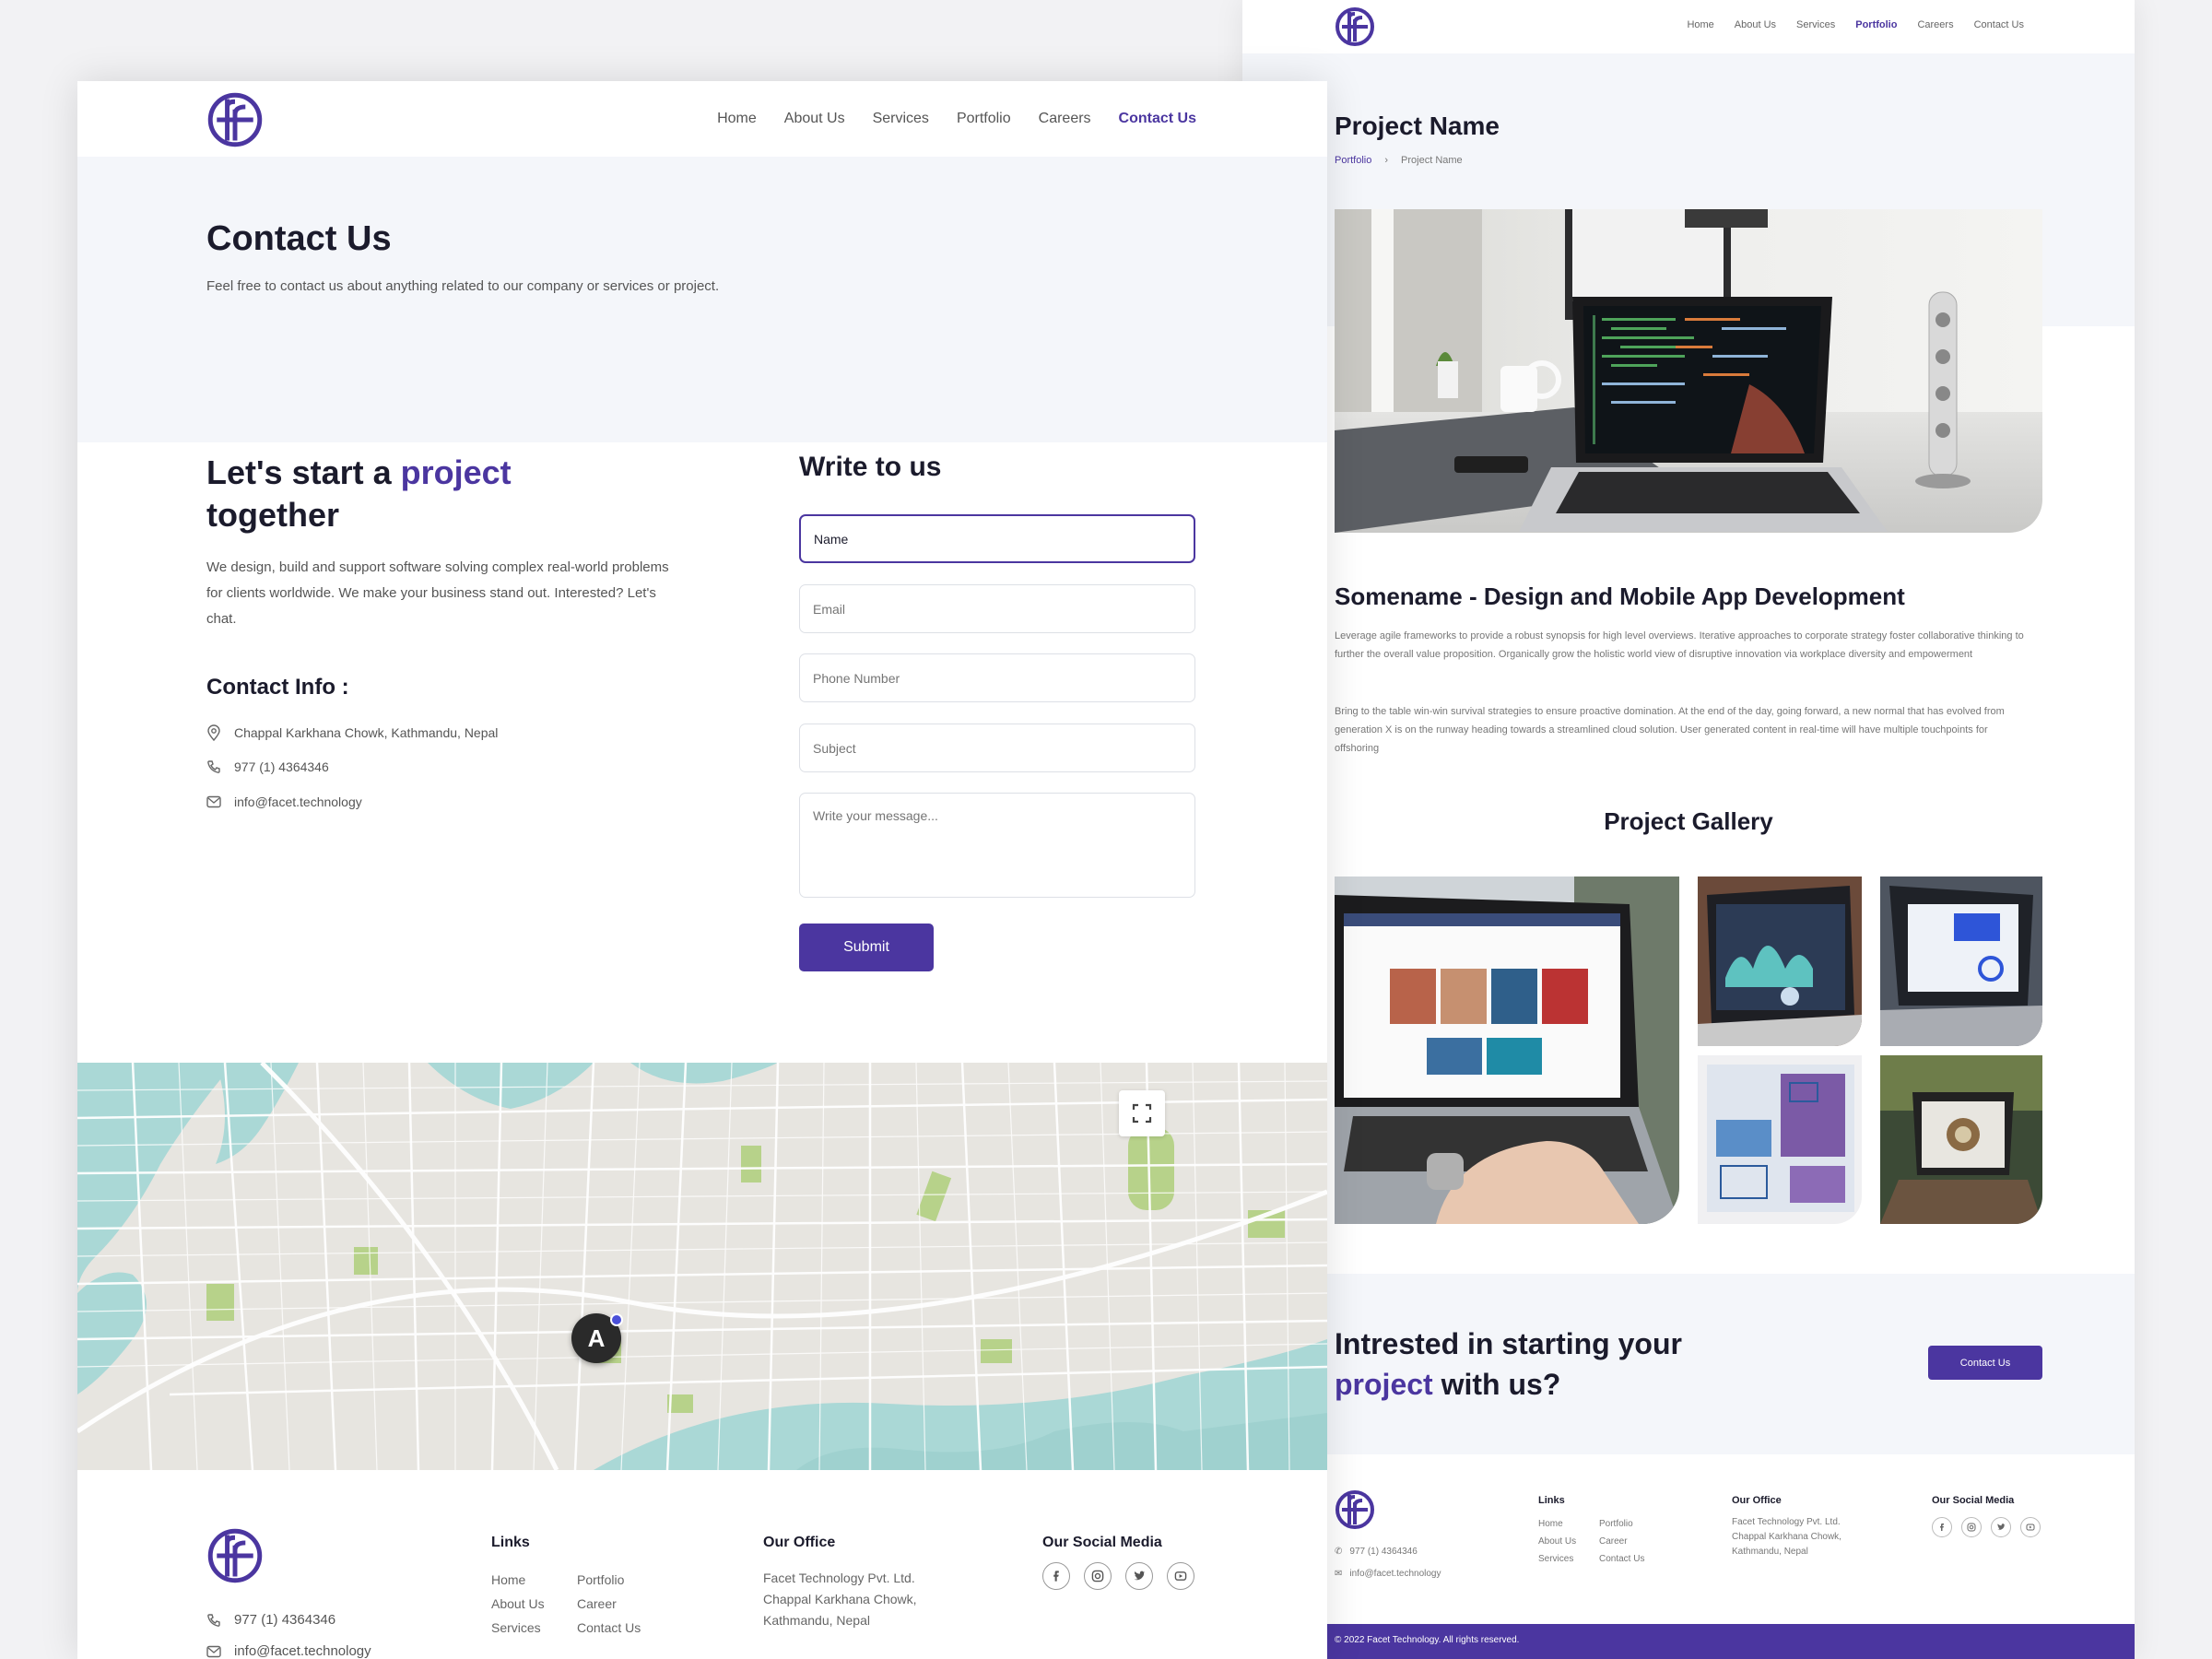  What do you see at coordinates (352, 732) in the screenshot?
I see `contact-address: Chappal Karkhana Chowk, Kathmandu, Nepal` at bounding box center [352, 732].